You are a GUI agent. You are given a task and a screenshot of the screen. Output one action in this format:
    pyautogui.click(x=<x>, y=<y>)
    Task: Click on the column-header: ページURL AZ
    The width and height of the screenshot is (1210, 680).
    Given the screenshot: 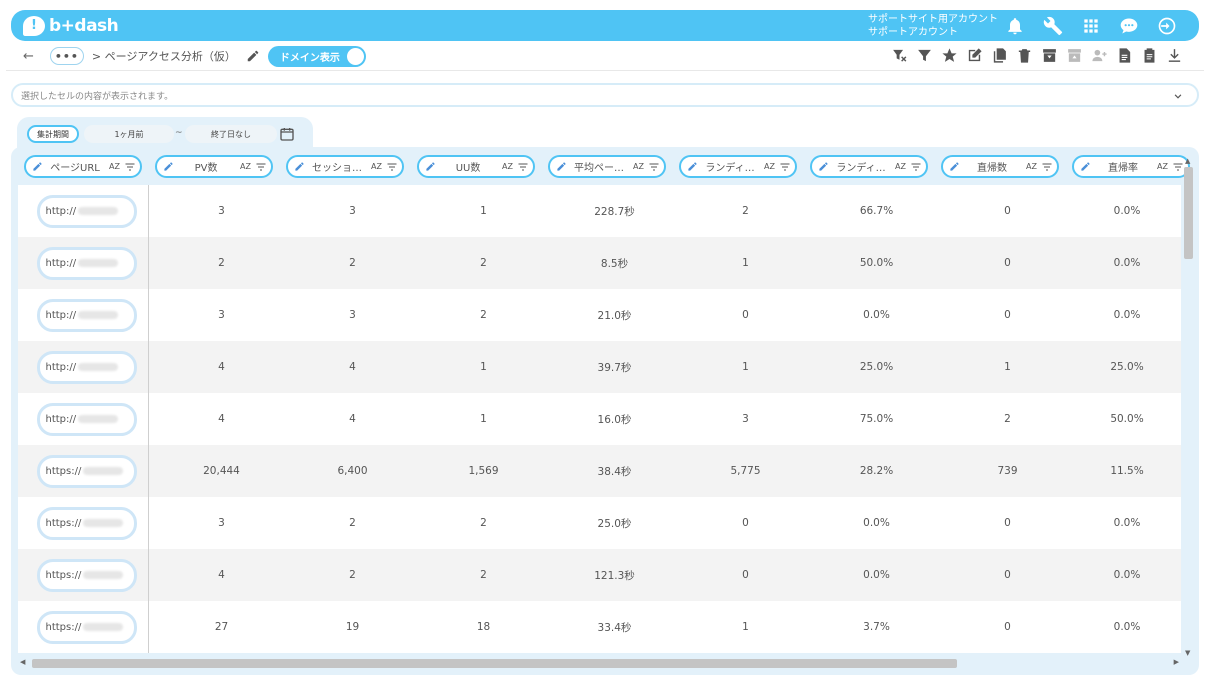 What is the action you would take?
    pyautogui.click(x=83, y=166)
    